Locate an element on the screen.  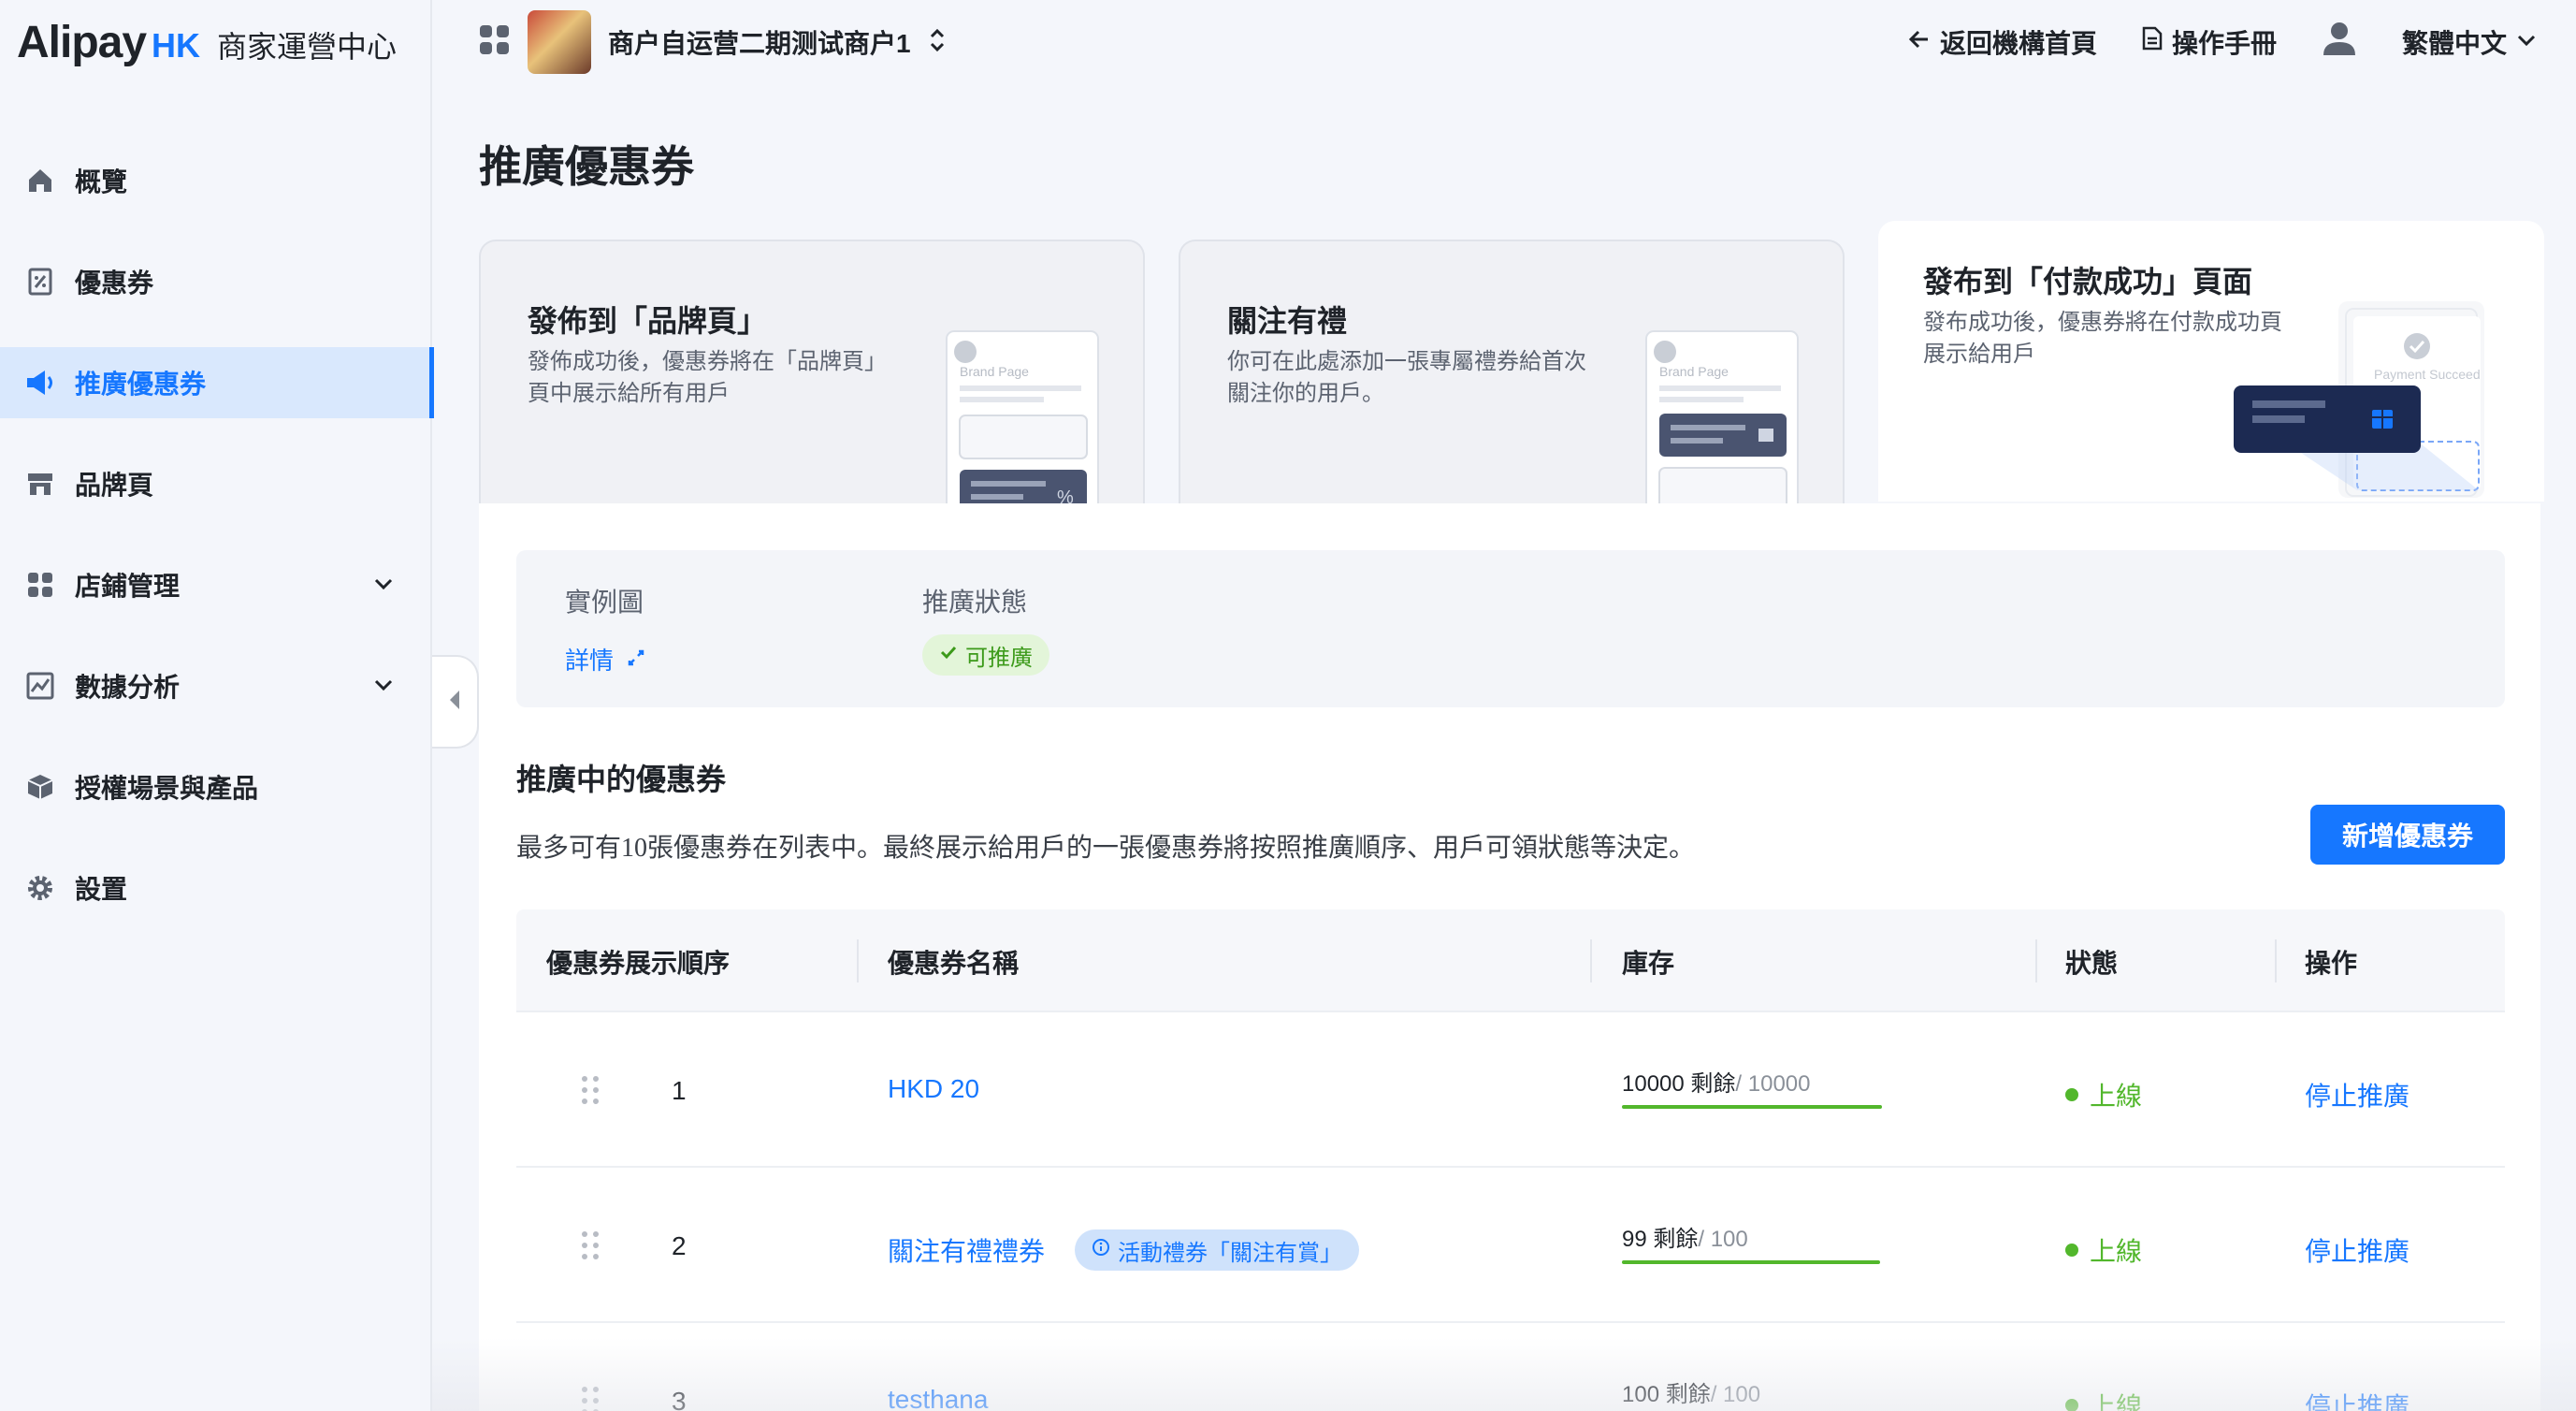
sidebar-item-promote-coupons: 推廣優惠券 is located at coordinates (217, 383).